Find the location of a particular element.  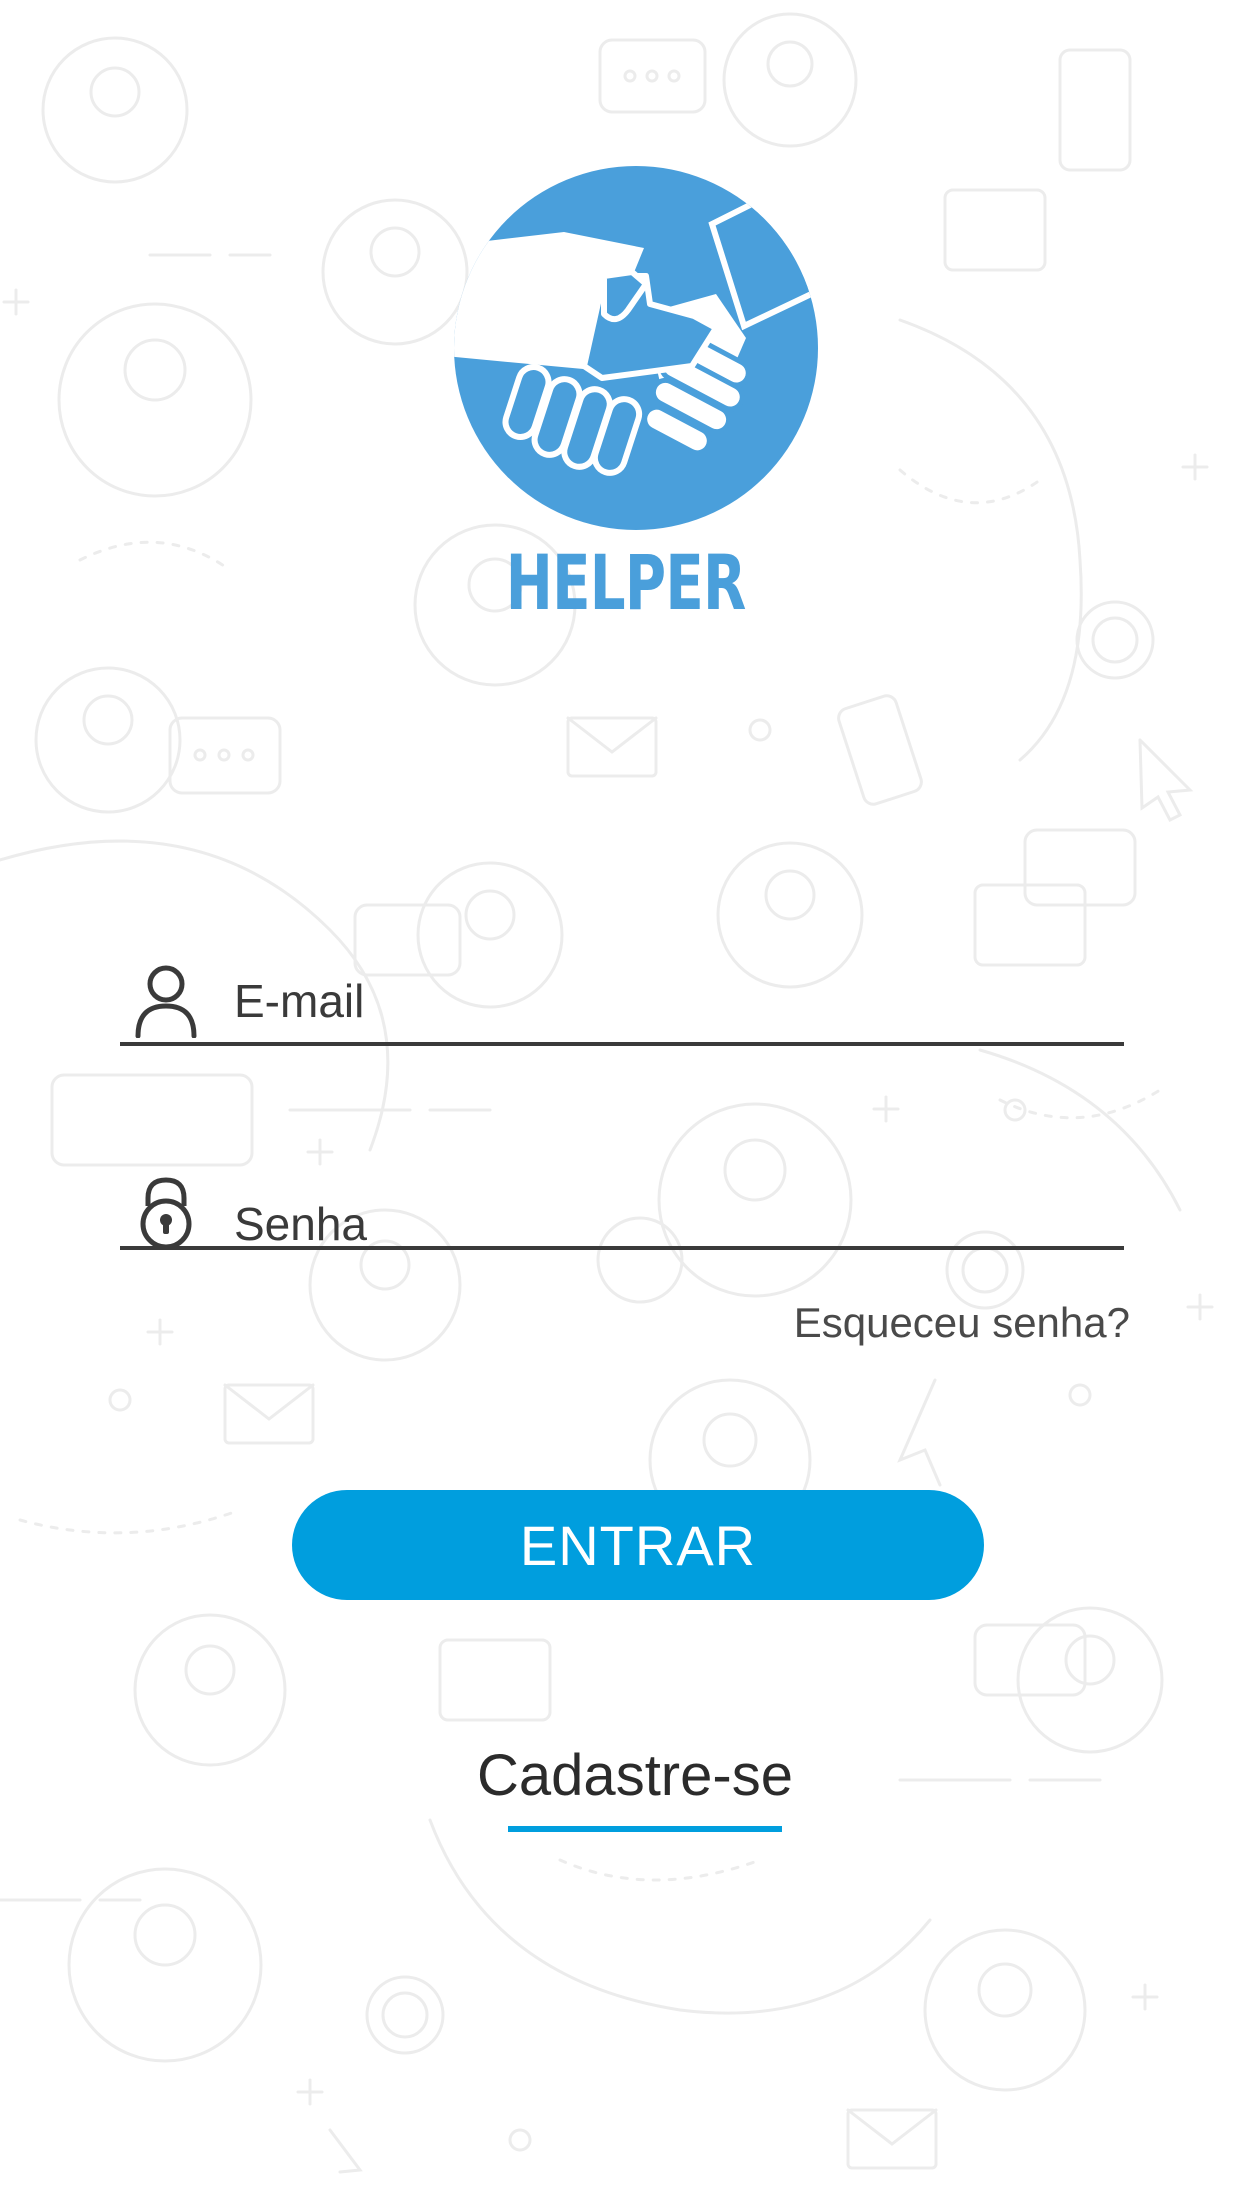

password-field is located at coordinates (622, 1216).